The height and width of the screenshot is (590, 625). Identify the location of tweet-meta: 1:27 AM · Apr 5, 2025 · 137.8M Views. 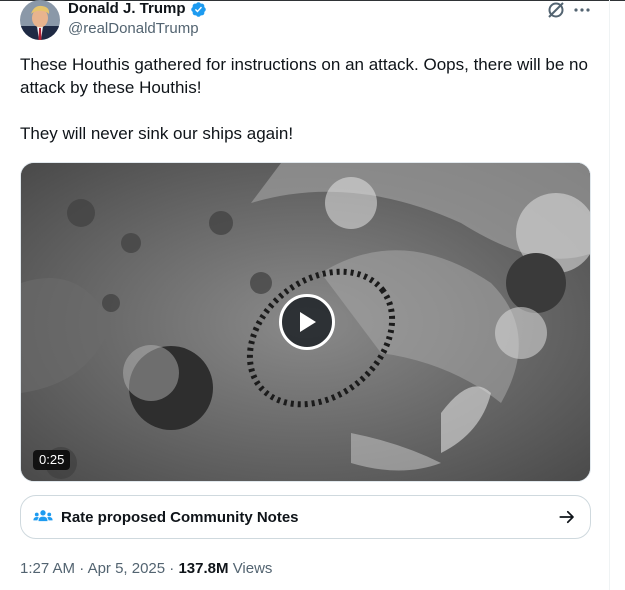
(146, 569).